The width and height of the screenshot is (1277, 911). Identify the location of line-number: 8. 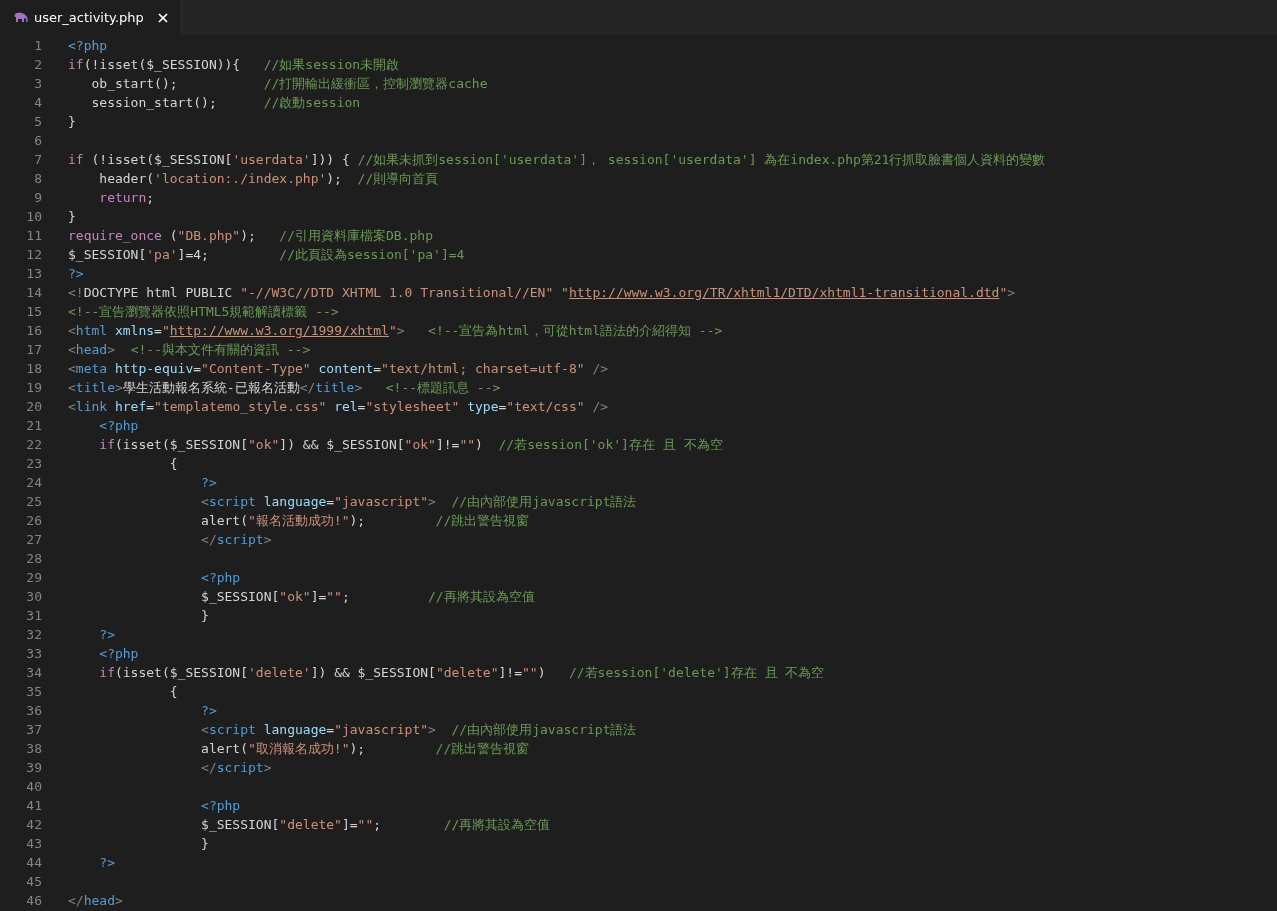
(37, 179).